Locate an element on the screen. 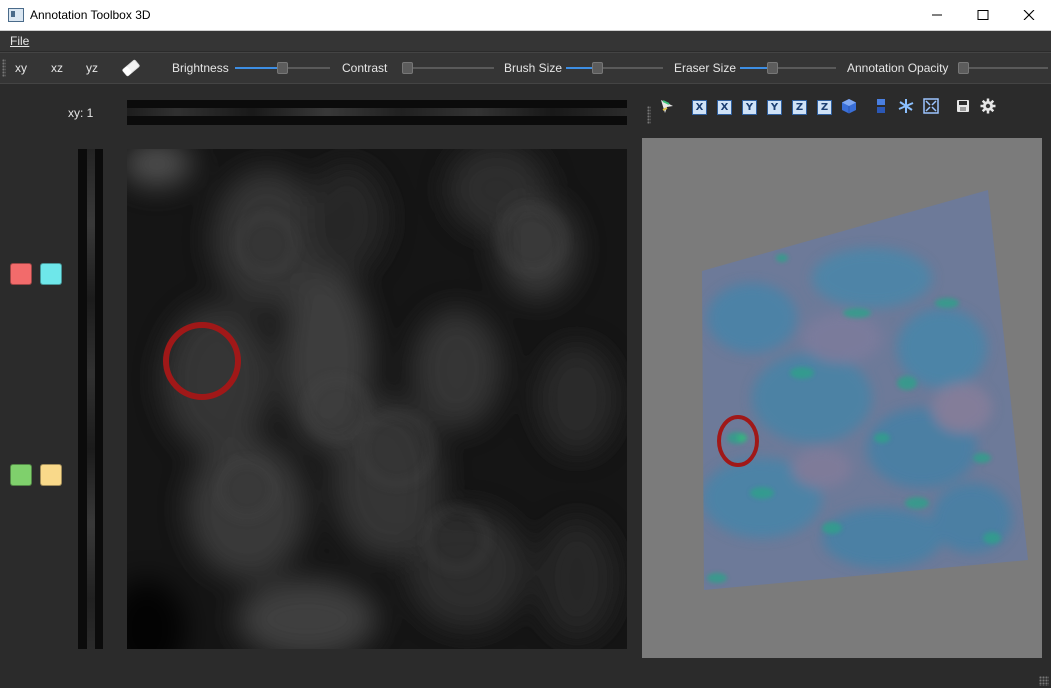  annotation-color-yellow is located at coordinates (51, 475).